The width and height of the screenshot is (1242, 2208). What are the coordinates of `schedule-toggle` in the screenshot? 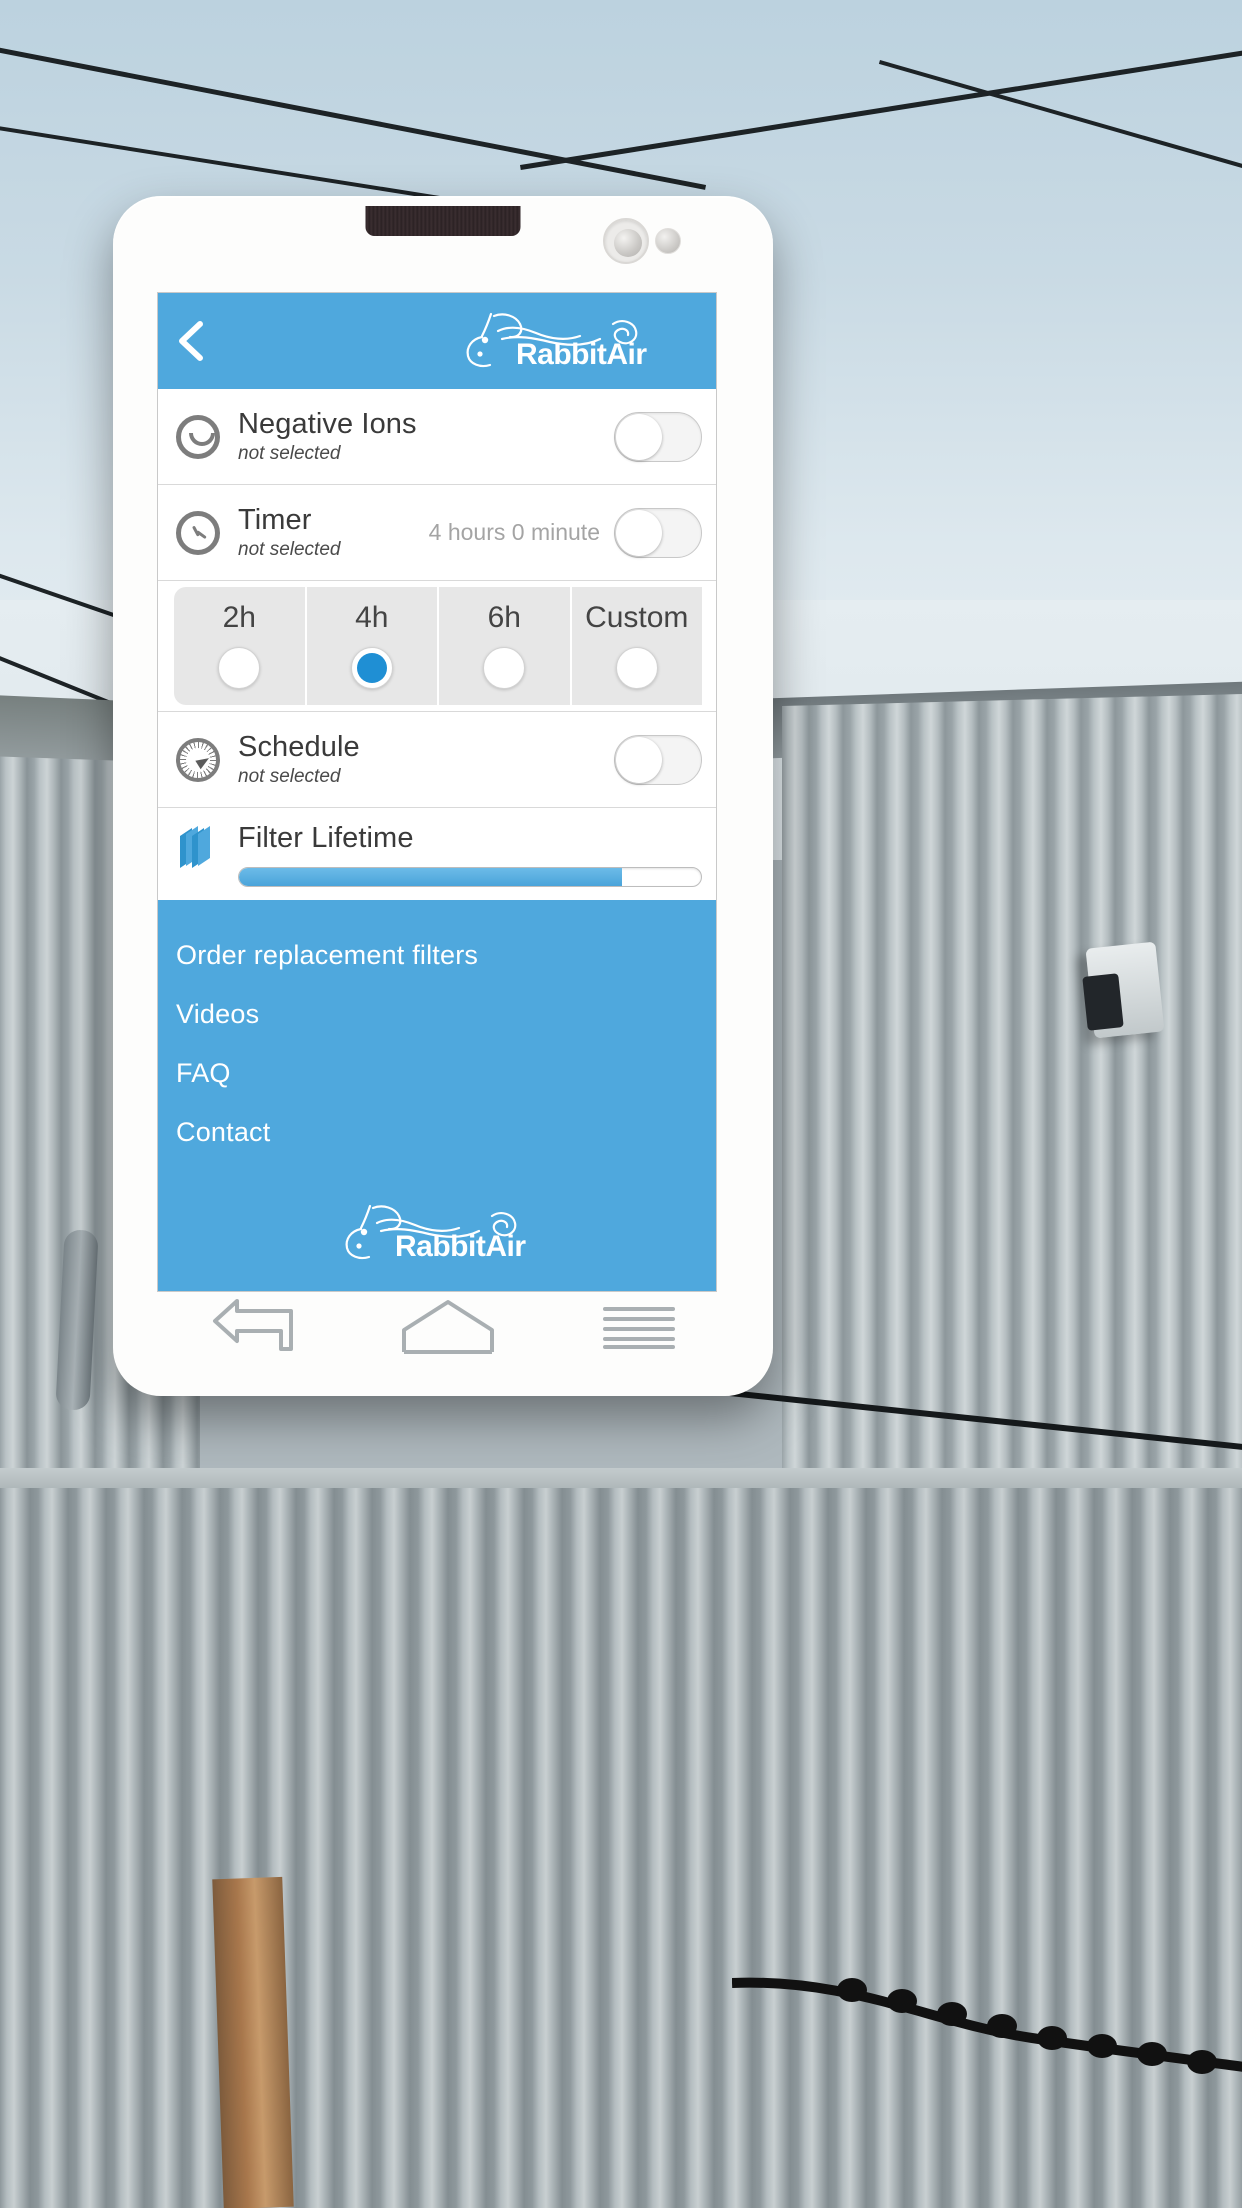 It's located at (658, 759).